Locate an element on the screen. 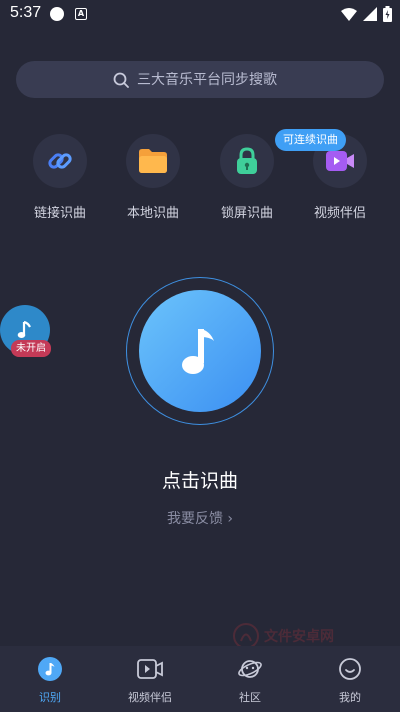  nav-item-video-companion: 视频伴侣 is located at coordinates (150, 679).